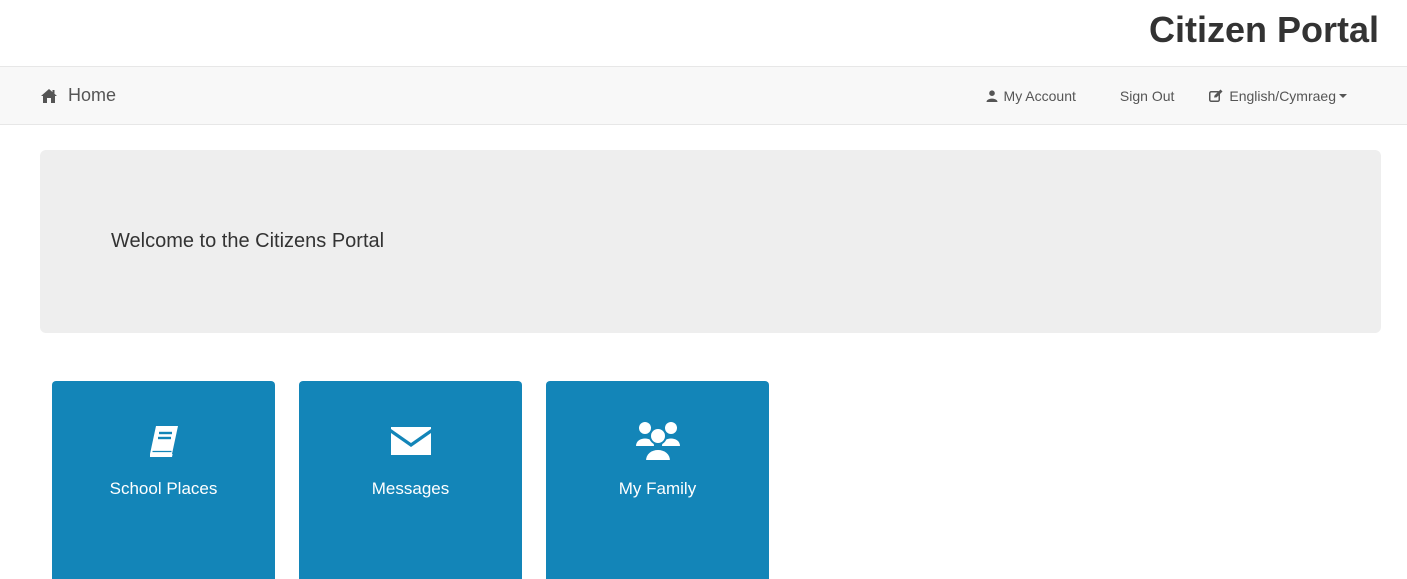 The width and height of the screenshot is (1407, 579). I want to click on user-icon, so click(992, 95).